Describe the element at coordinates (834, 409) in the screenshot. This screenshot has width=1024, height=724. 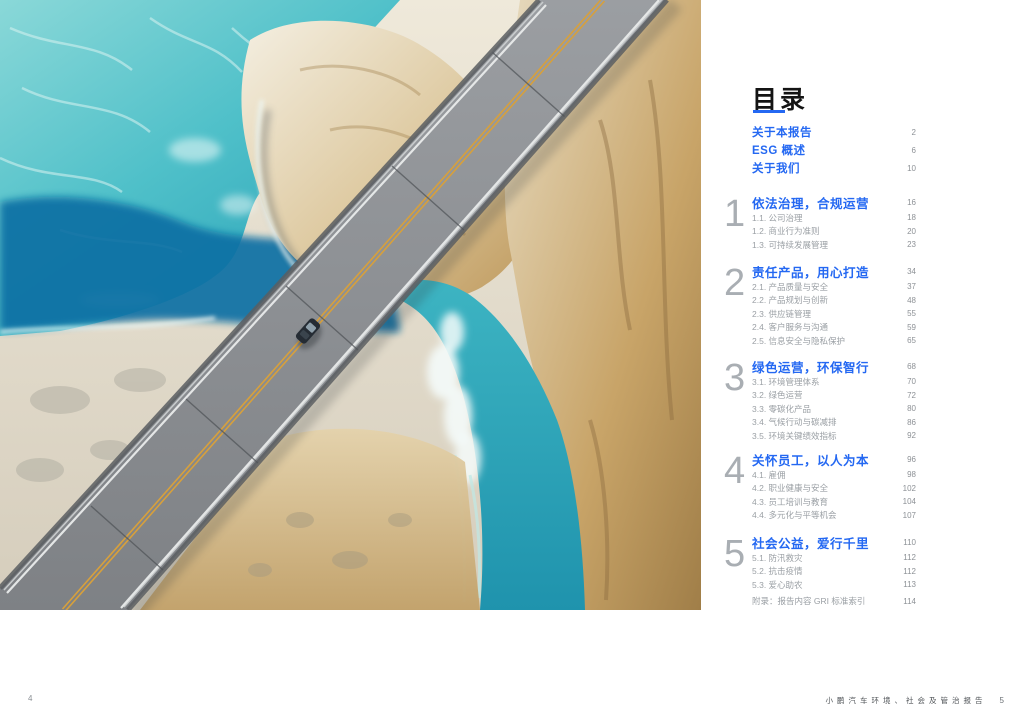
I see `toc-entry-sub: 3.3. 零碳化产品 80` at that location.